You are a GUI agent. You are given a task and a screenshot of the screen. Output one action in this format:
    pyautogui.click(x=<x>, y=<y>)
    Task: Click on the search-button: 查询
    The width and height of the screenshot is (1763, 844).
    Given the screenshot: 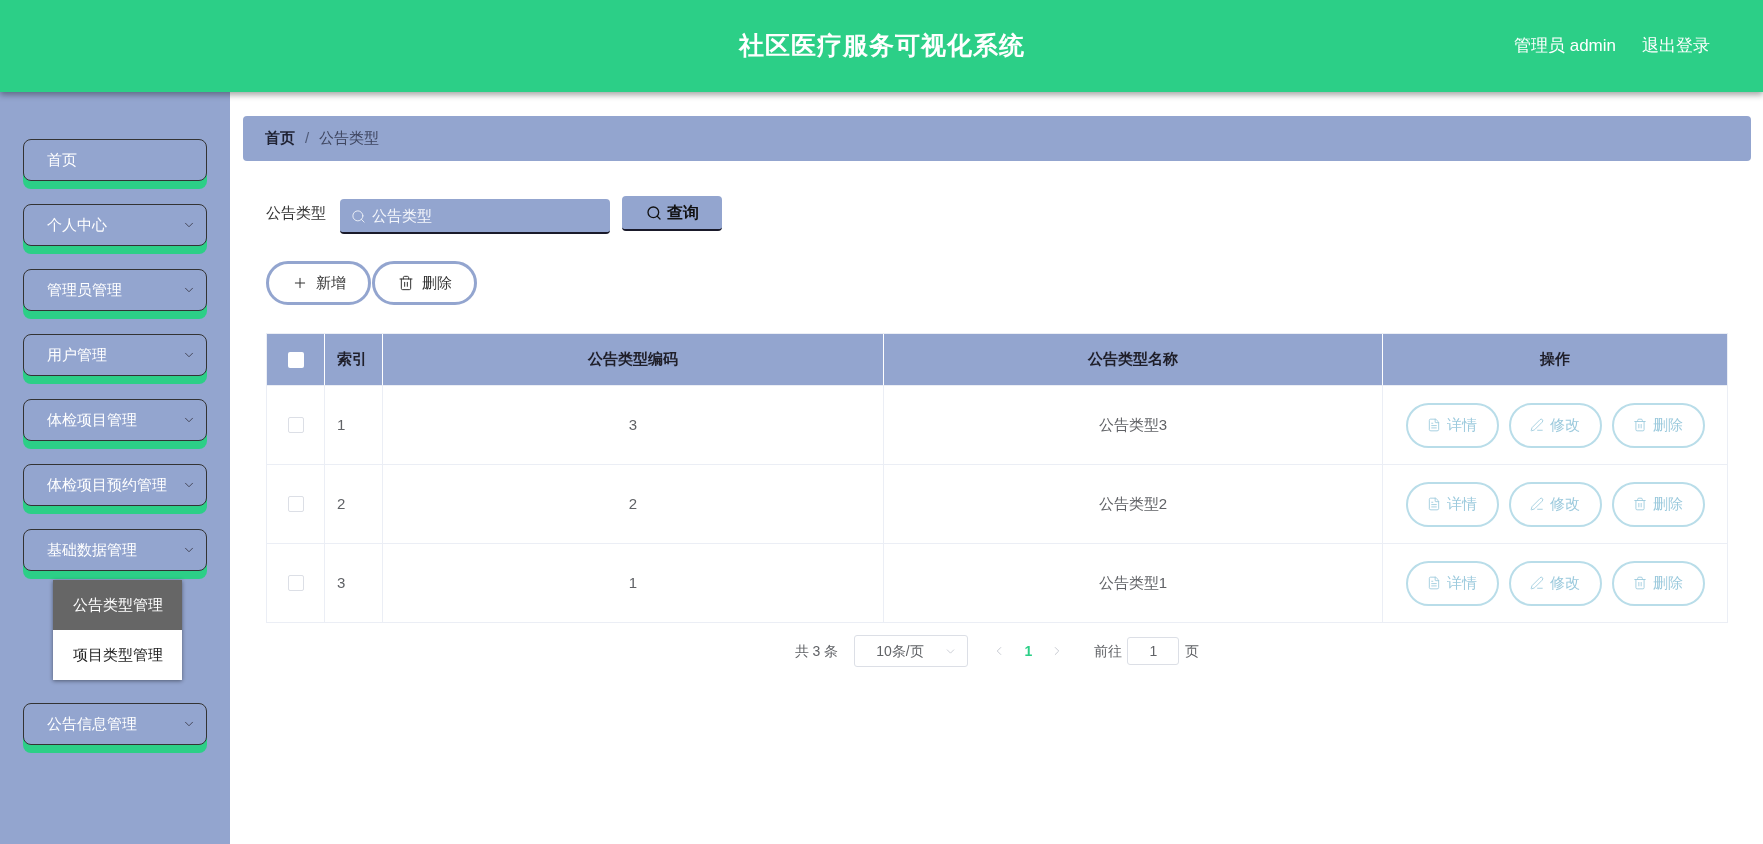 What is the action you would take?
    pyautogui.click(x=672, y=213)
    